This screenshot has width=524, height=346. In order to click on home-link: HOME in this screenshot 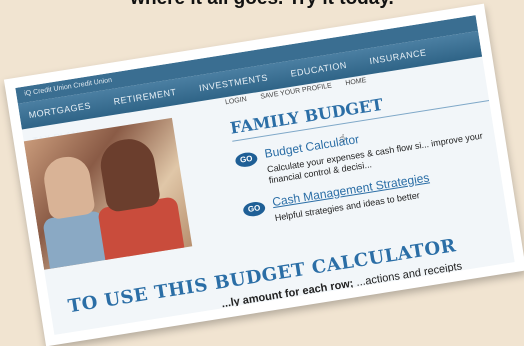, I will do `click(356, 82)`.